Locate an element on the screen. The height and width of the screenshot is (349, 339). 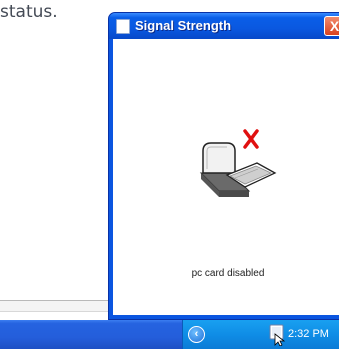
close-button: X is located at coordinates (331, 26).